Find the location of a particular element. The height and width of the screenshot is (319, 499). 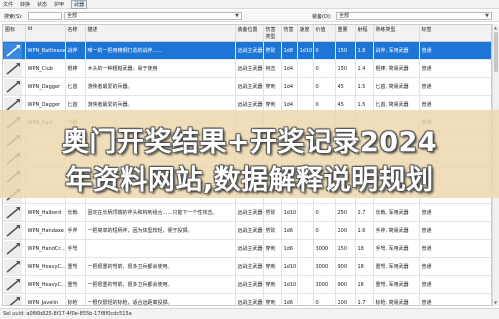

category-select: 全部 ▼ is located at coordinates (414, 16).